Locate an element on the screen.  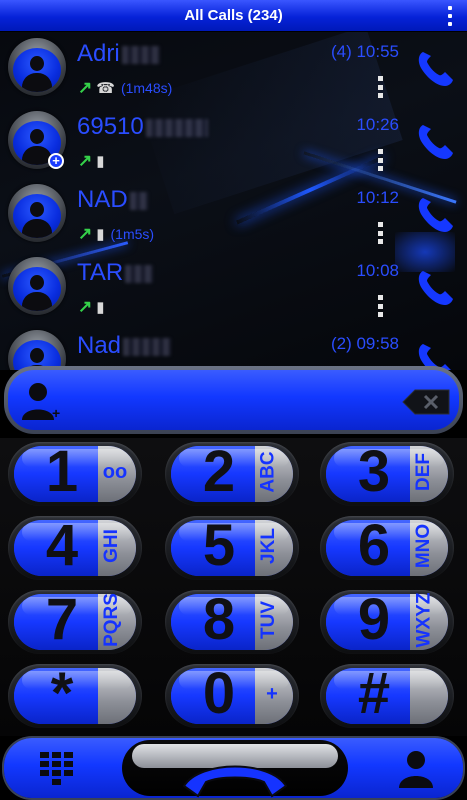
dial-key: 4 GHI is located at coordinates (75, 548).